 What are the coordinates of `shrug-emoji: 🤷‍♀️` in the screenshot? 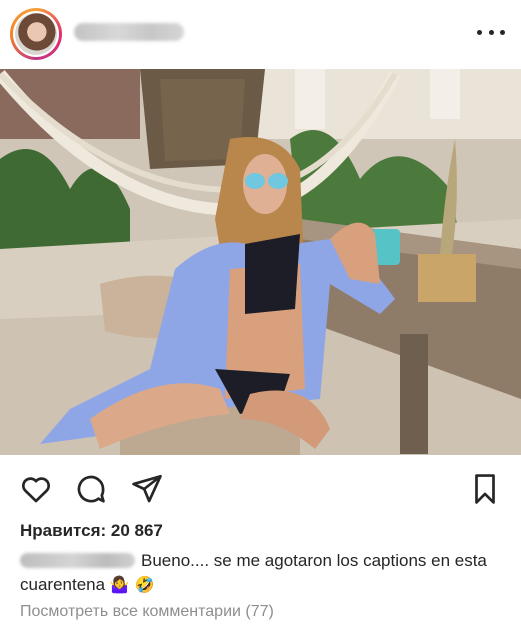 It's located at (119, 584).